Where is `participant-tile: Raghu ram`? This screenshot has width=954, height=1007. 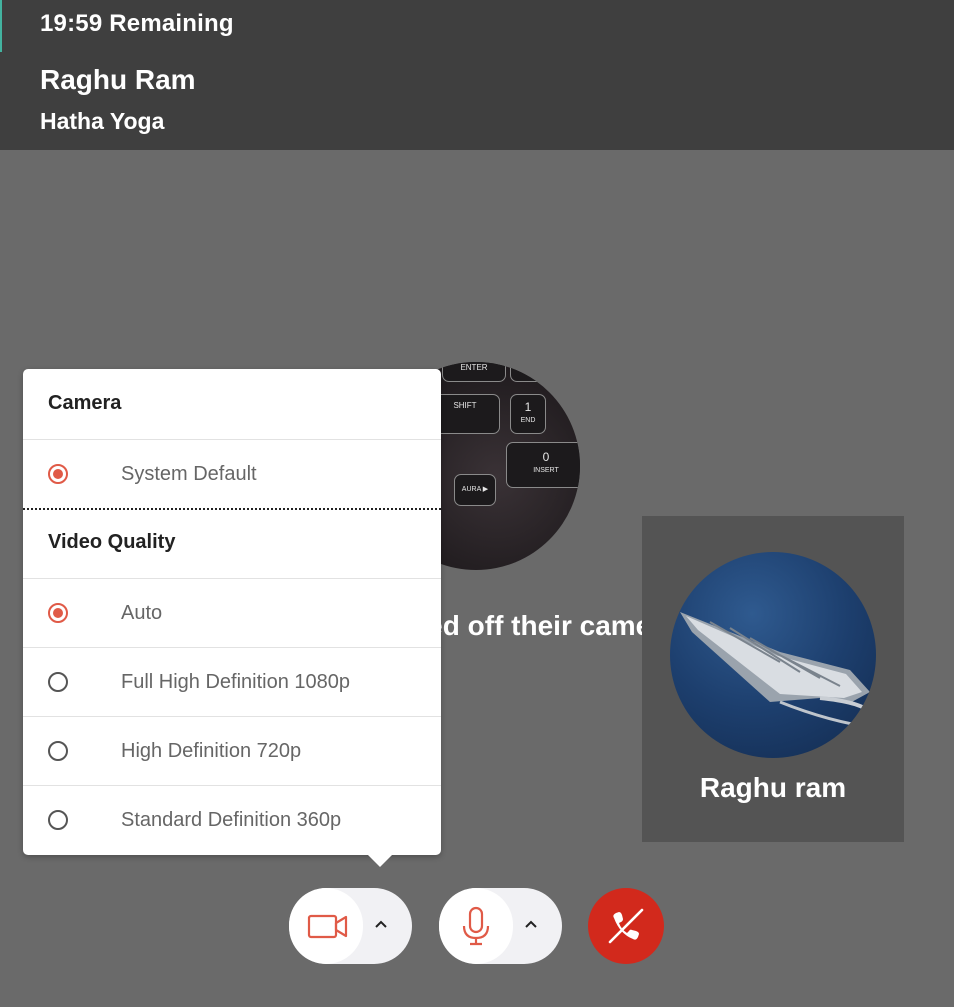 participant-tile: Raghu ram is located at coordinates (773, 679).